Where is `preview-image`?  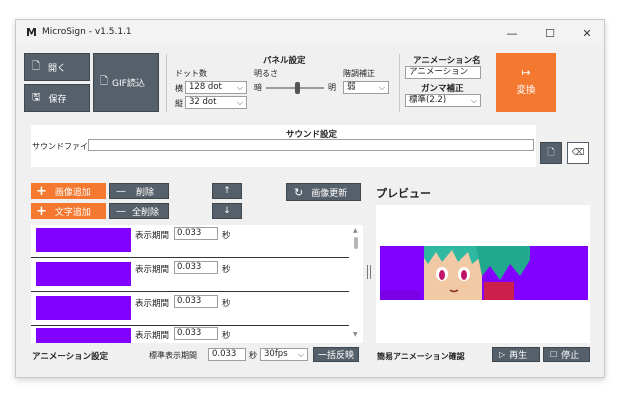
preview-image is located at coordinates (484, 273).